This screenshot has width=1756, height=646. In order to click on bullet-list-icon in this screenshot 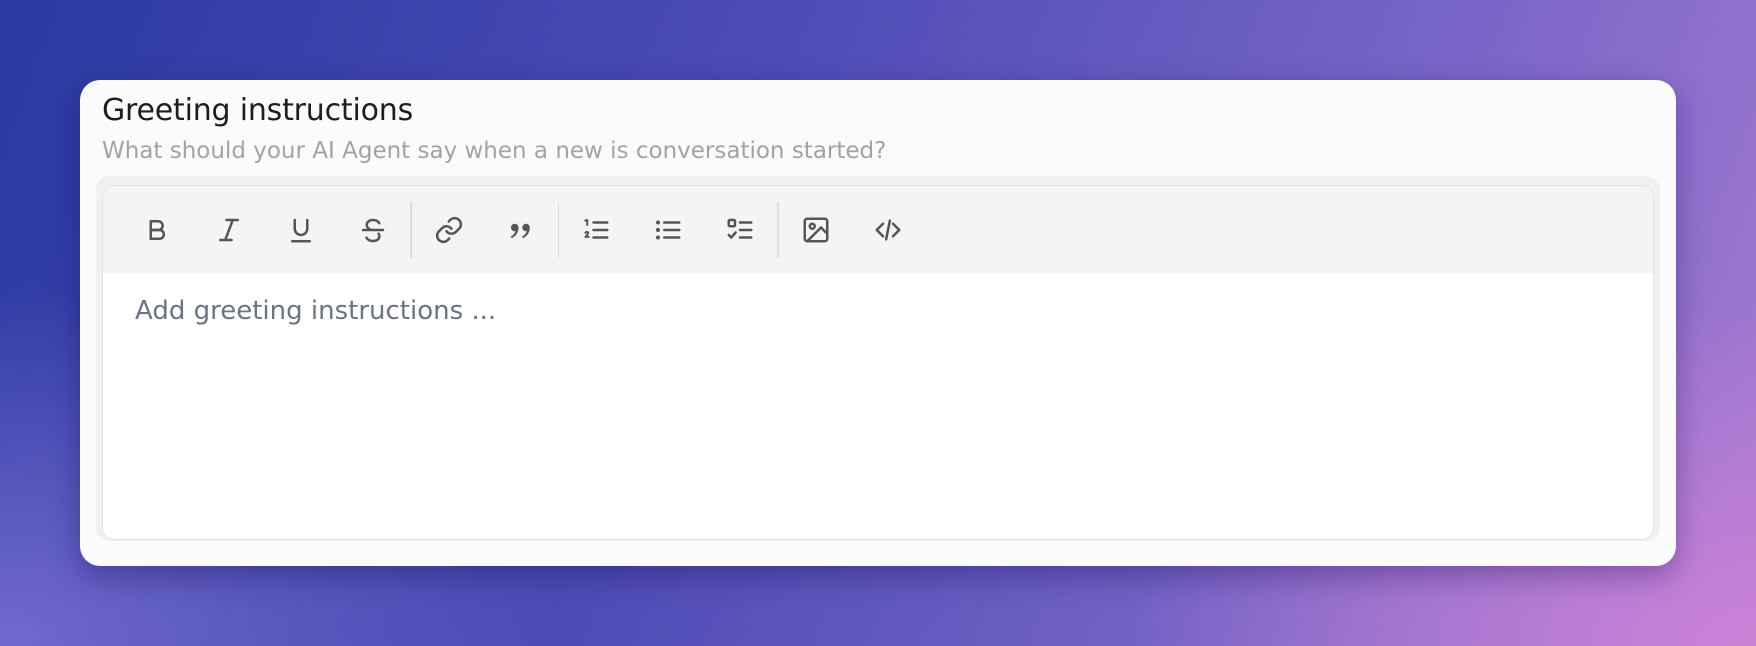, I will do `click(668, 229)`.